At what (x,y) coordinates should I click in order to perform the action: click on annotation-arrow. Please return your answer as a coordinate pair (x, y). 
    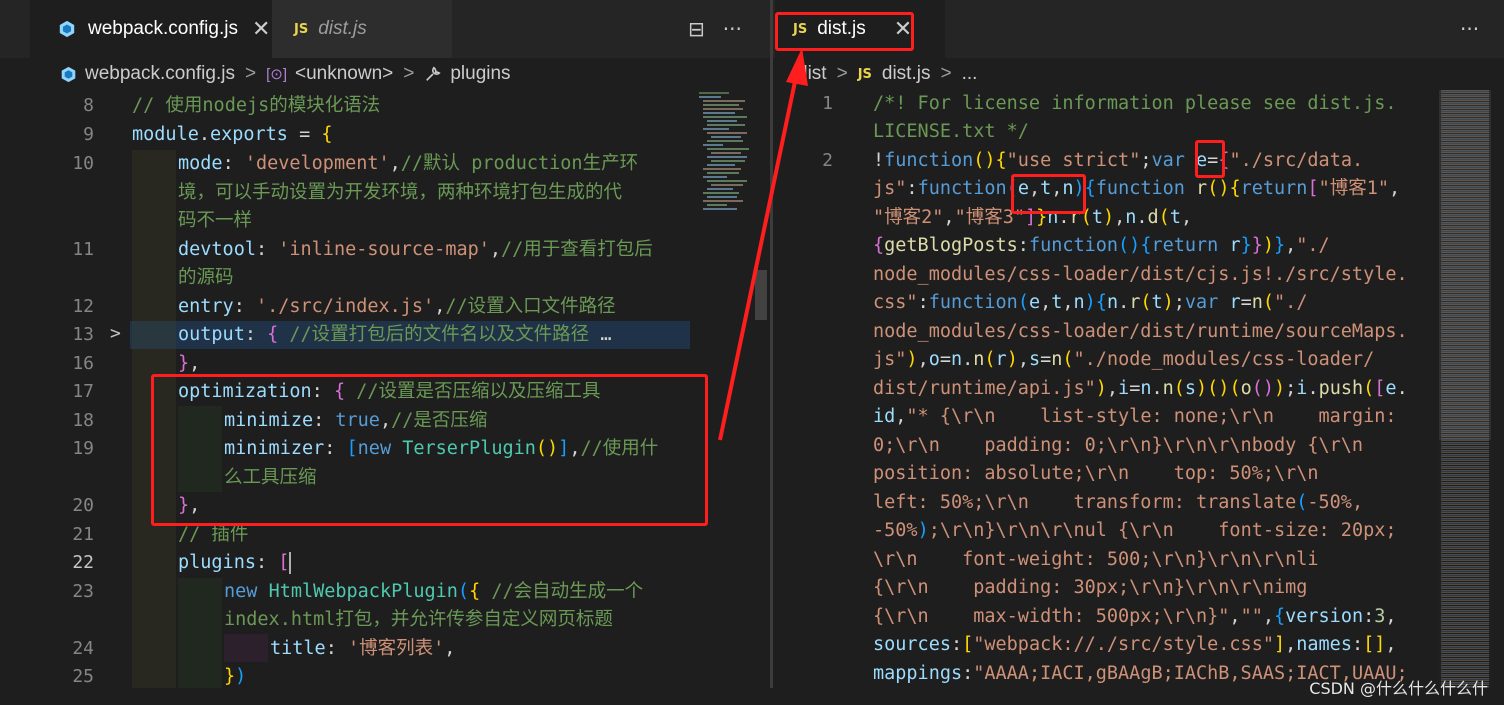
    Looking at the image, I should click on (763, 244).